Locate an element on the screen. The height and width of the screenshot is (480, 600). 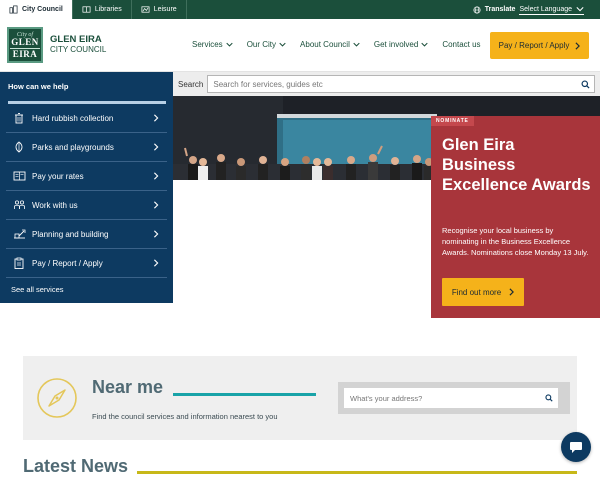
search-input is located at coordinates (394, 84).